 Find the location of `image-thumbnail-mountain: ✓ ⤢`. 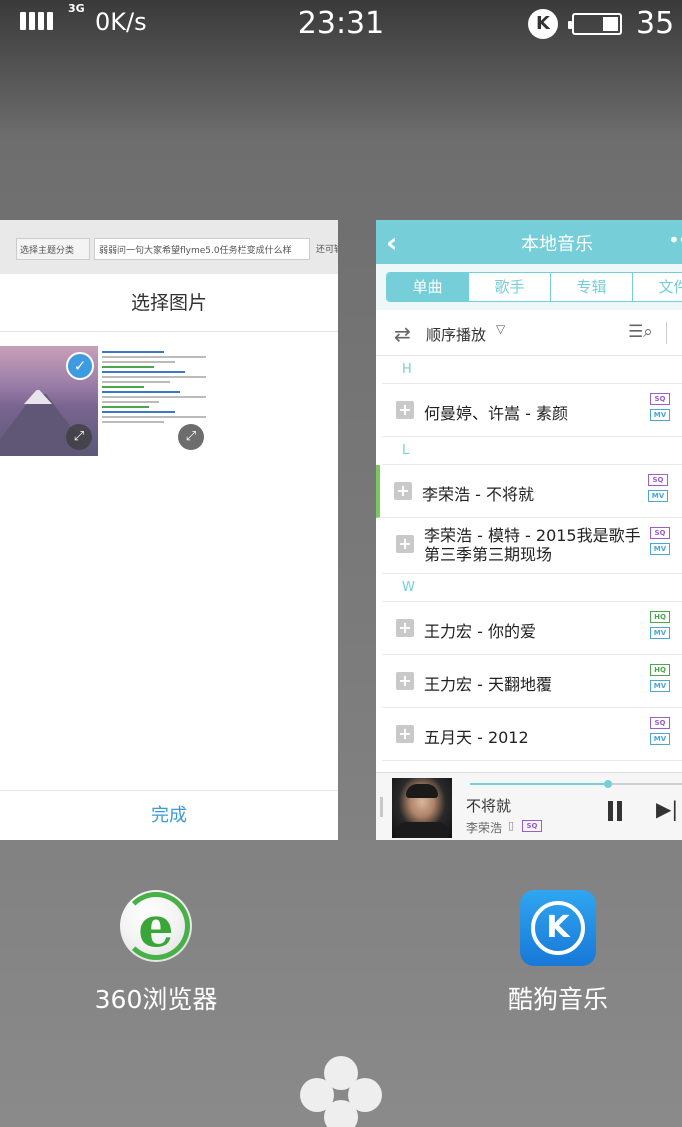

image-thumbnail-mountain: ✓ ⤢ is located at coordinates (49, 401).